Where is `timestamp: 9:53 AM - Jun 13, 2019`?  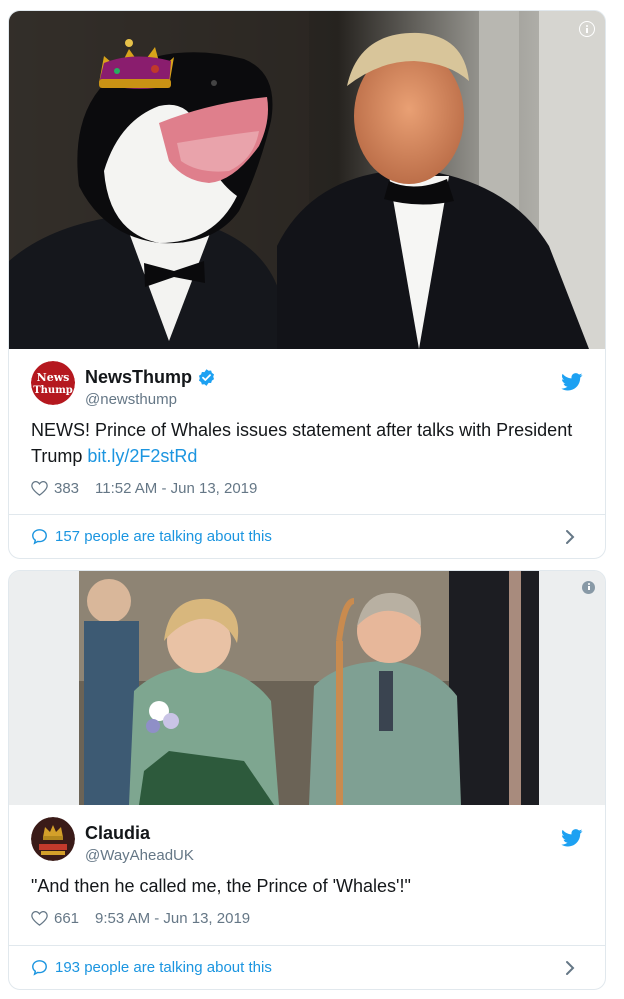 timestamp: 9:53 AM - Jun 13, 2019 is located at coordinates (172, 918).